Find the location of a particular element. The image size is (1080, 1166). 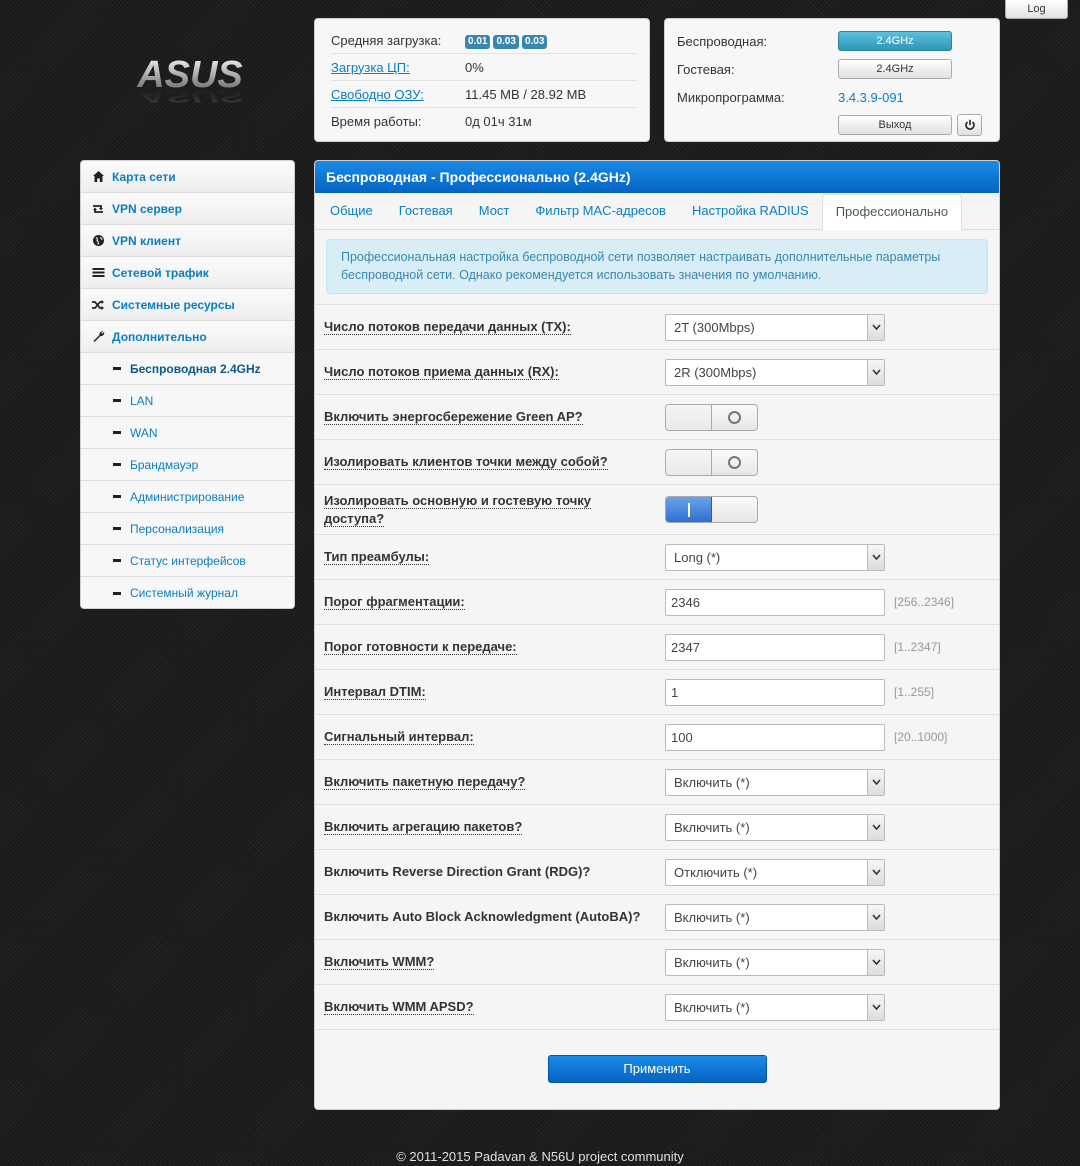

wmm-label: Включить WMM? is located at coordinates (379, 962).